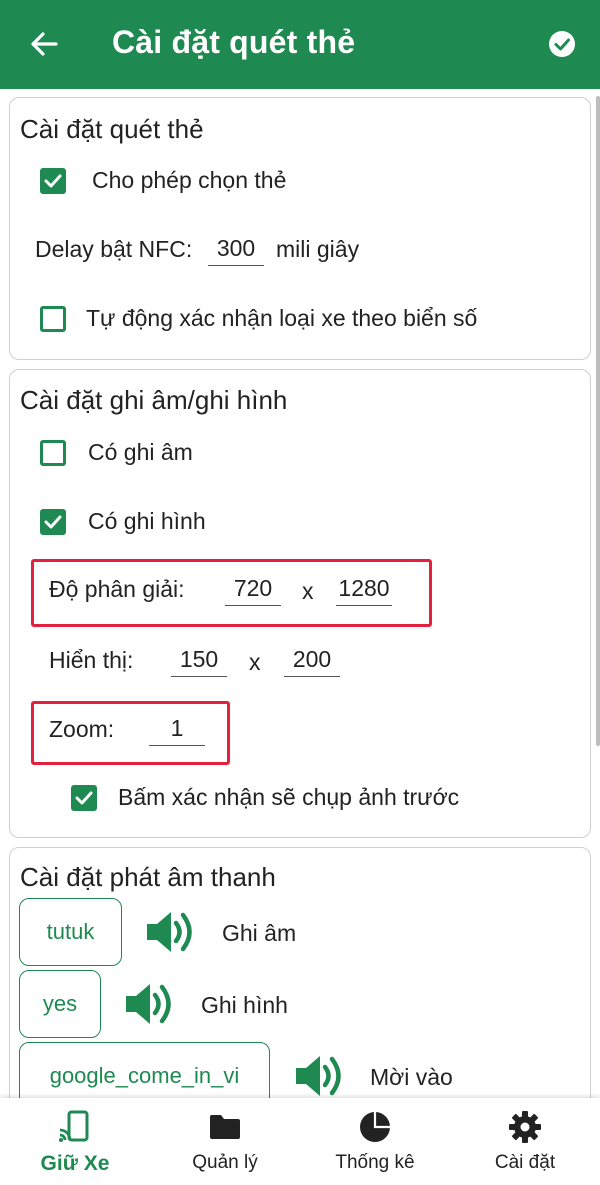 The height and width of the screenshot is (1185, 600). I want to click on pie-chart-icon, so click(375, 1127).